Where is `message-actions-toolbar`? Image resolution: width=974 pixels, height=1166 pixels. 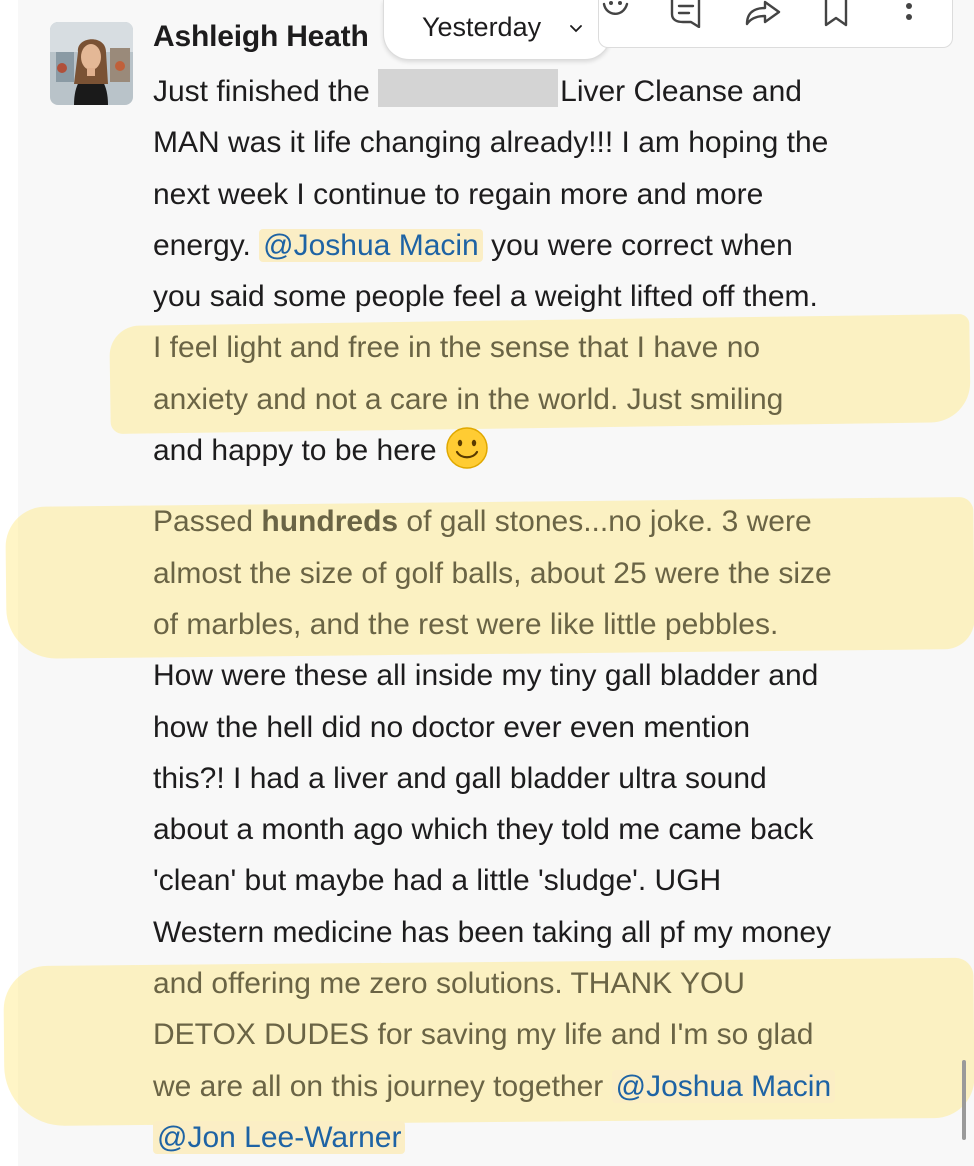 message-actions-toolbar is located at coordinates (775, 24).